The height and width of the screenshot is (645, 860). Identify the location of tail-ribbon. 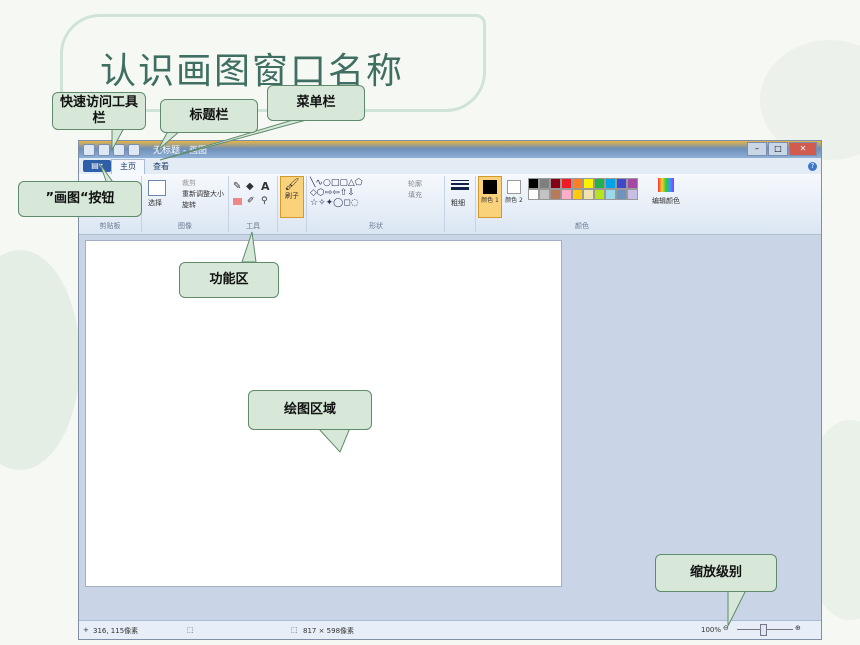
(249, 247).